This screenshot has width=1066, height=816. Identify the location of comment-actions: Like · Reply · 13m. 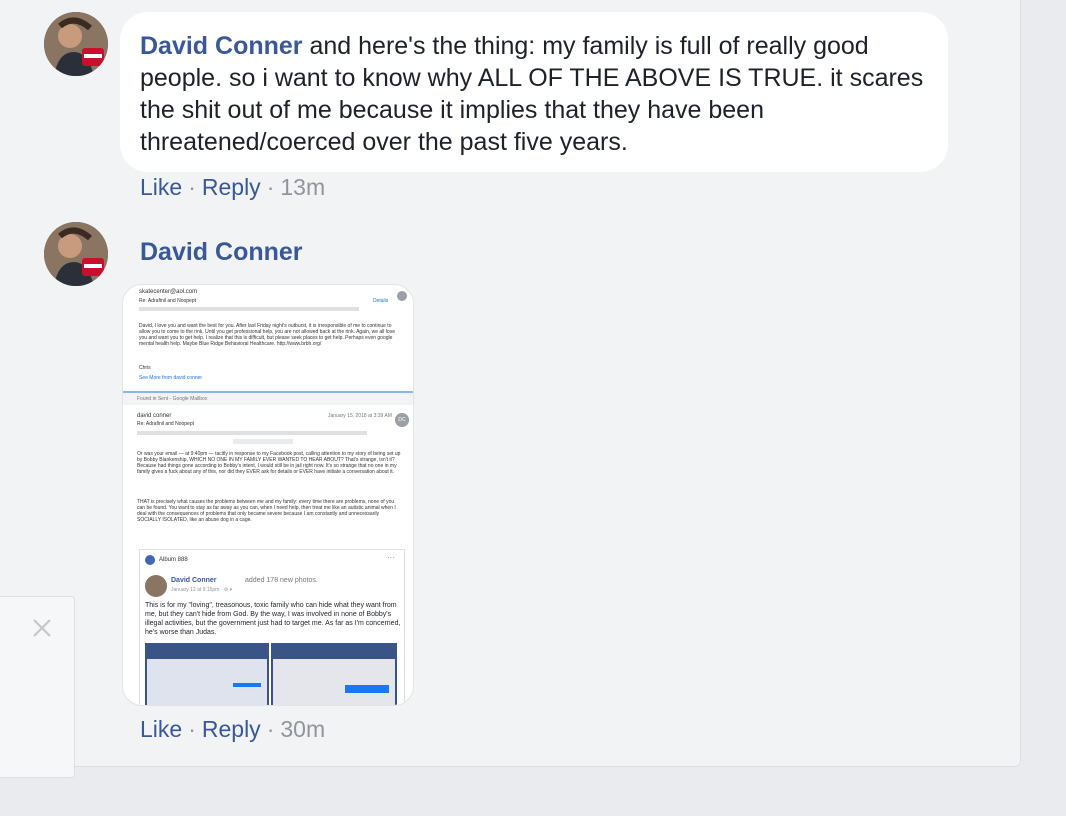
(232, 187).